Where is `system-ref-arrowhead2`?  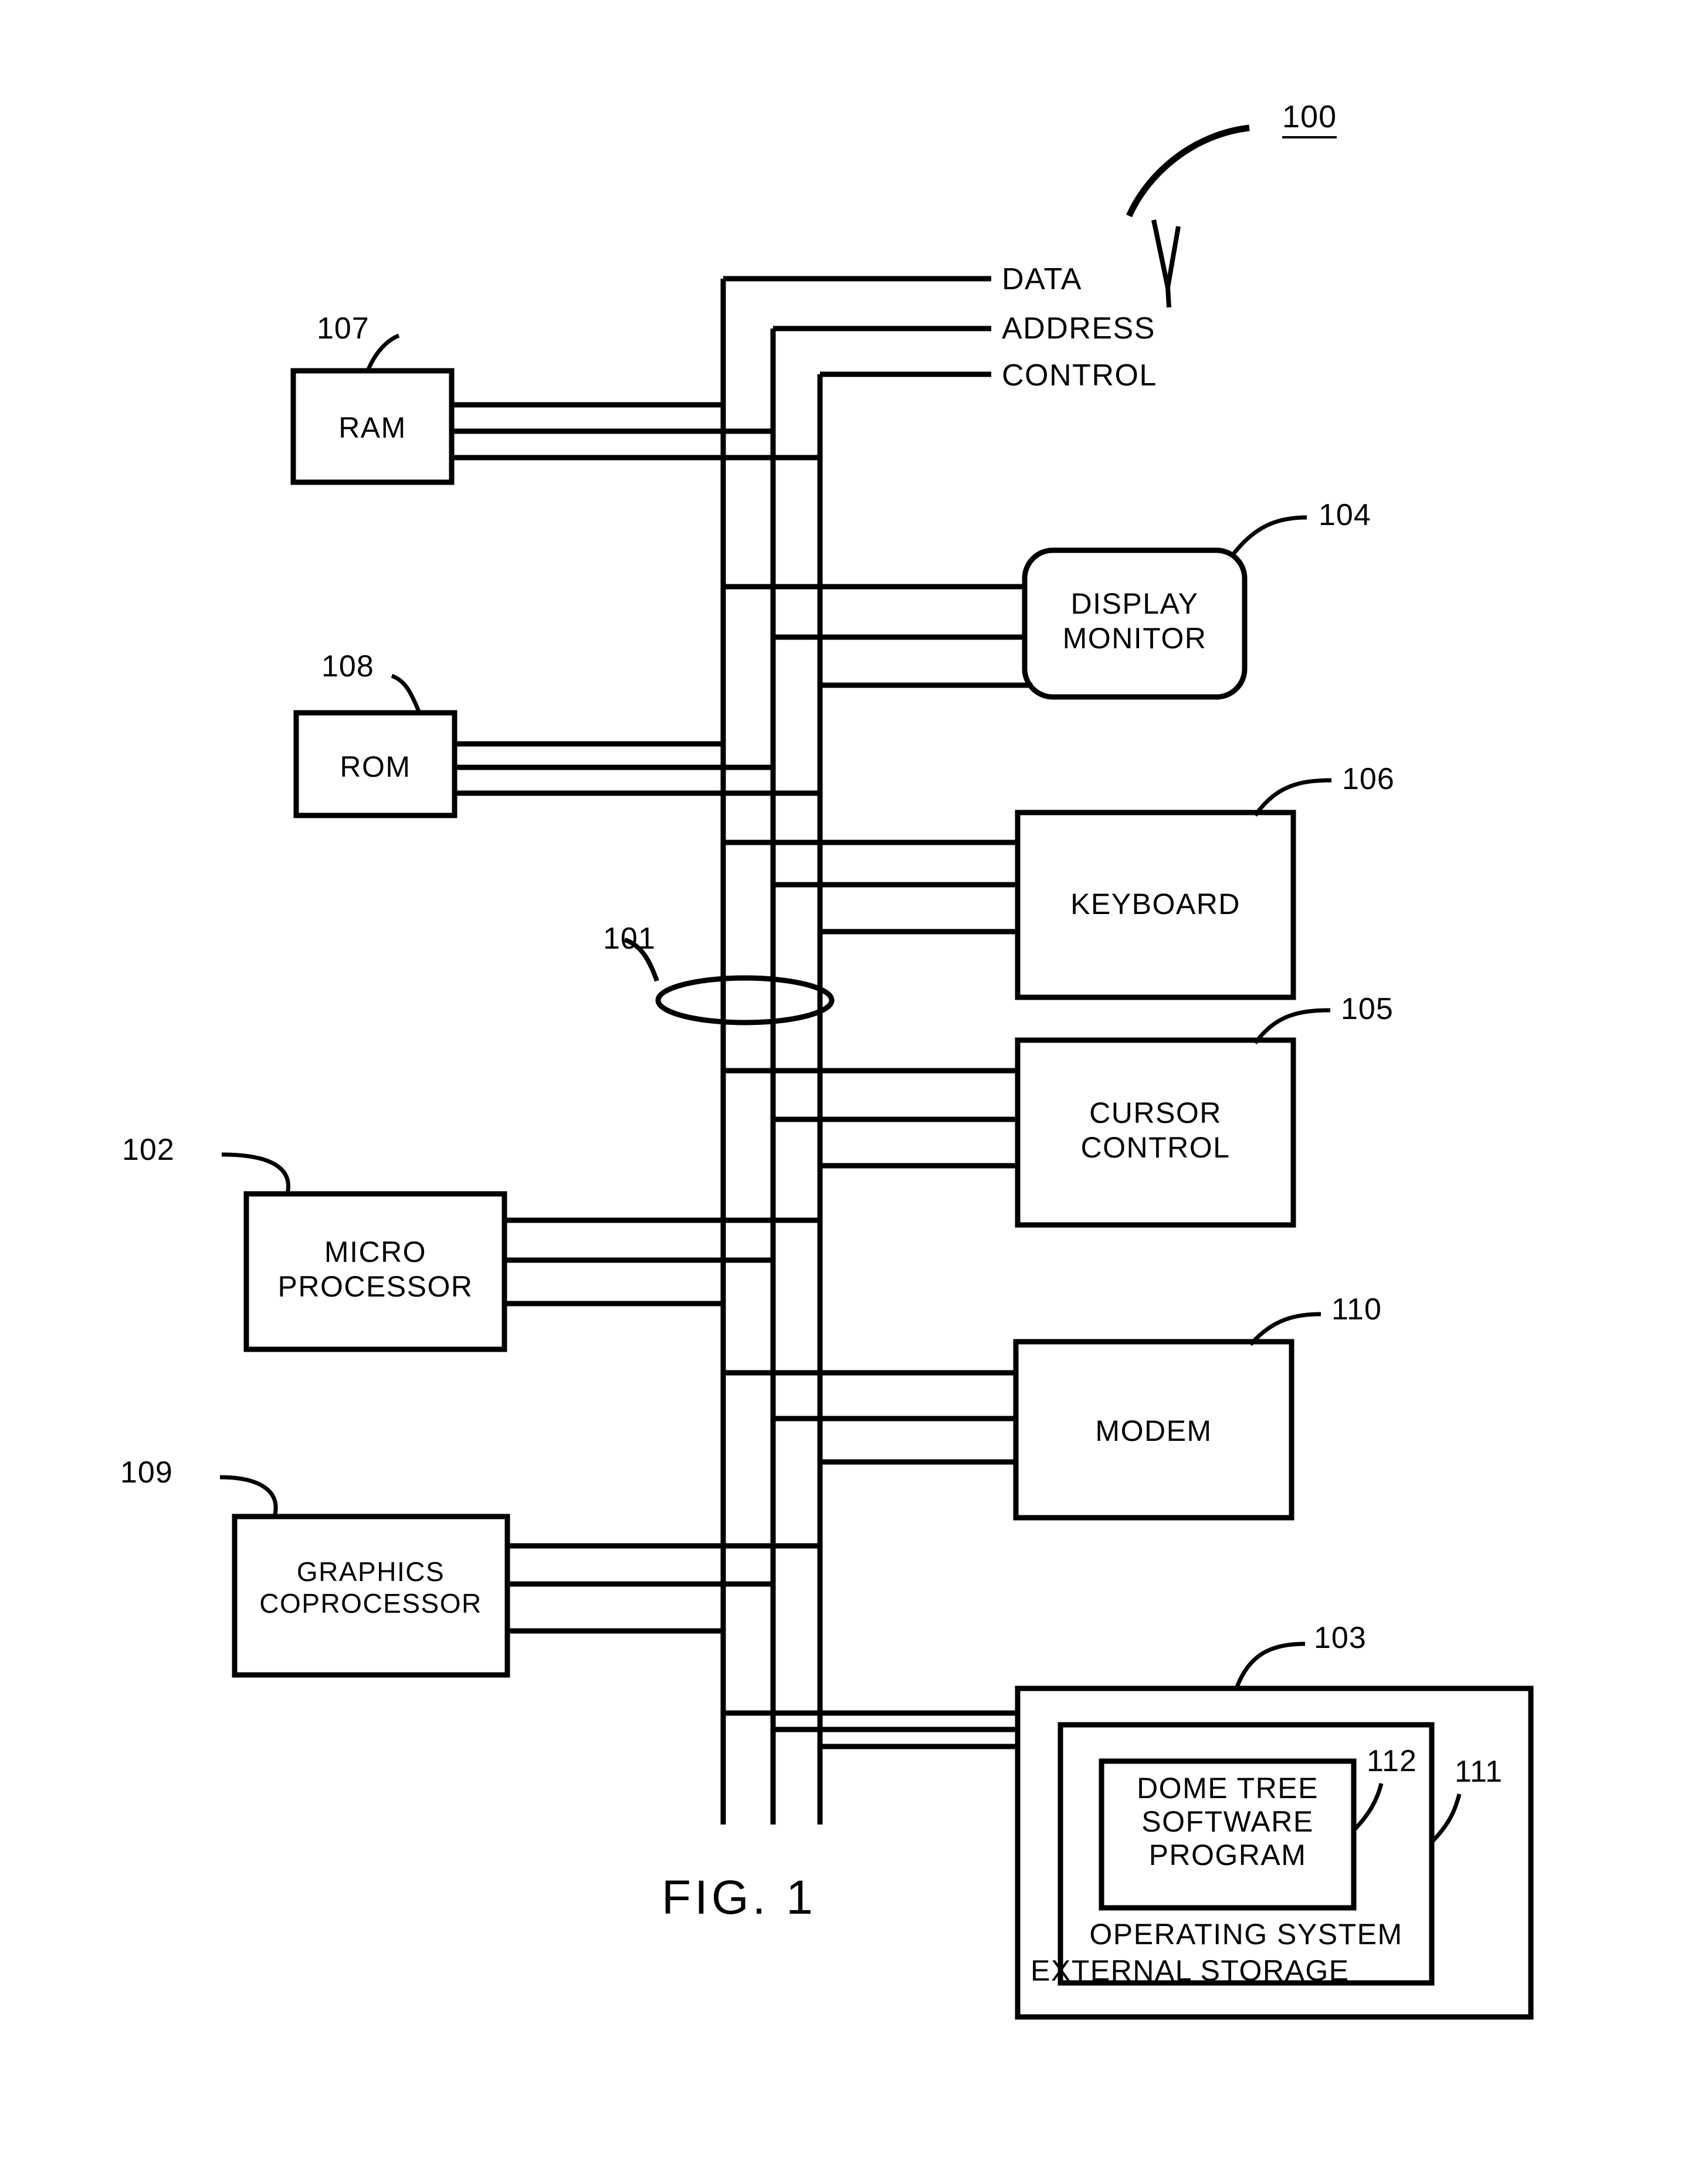
system-ref-arrowhead2 is located at coordinates (1161, 263).